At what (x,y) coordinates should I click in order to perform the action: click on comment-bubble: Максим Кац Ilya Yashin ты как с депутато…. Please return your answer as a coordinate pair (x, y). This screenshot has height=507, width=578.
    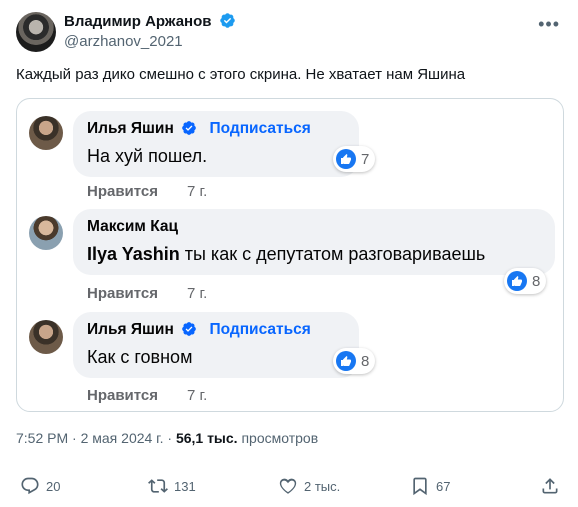
    Looking at the image, I should click on (314, 242).